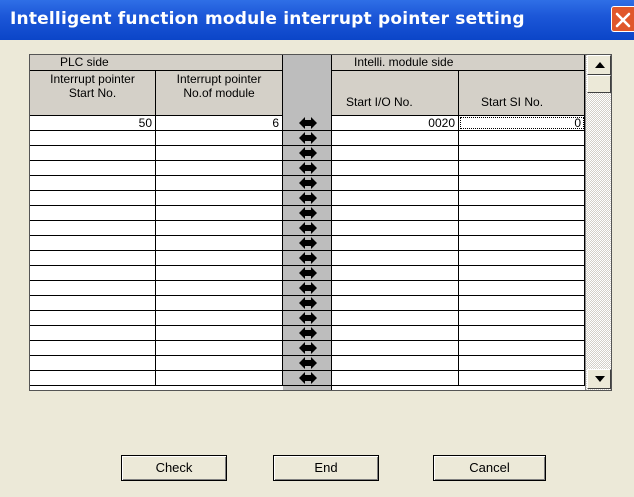 This screenshot has width=634, height=497. I want to click on close-button, so click(622, 19).